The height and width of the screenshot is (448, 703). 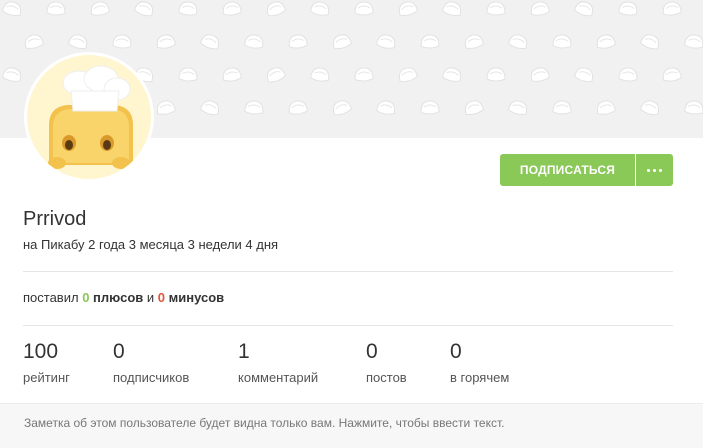 What do you see at coordinates (151, 362) in the screenshot?
I see `stat-subscribers: 0 подписчиков` at bounding box center [151, 362].